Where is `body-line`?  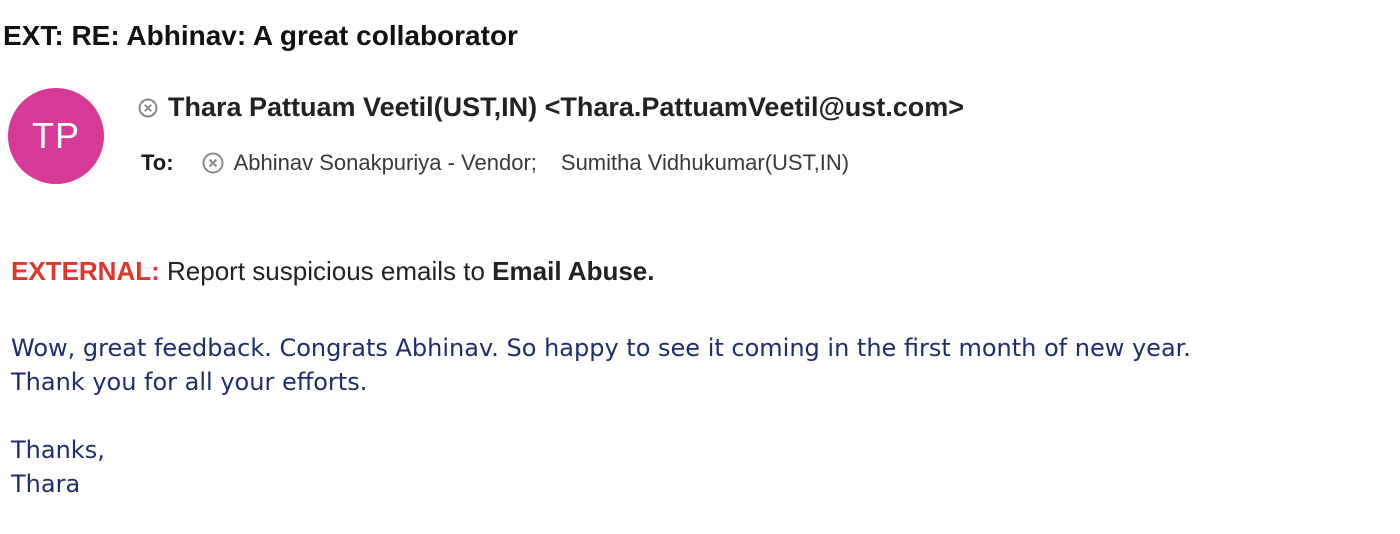 body-line is located at coordinates (601, 416).